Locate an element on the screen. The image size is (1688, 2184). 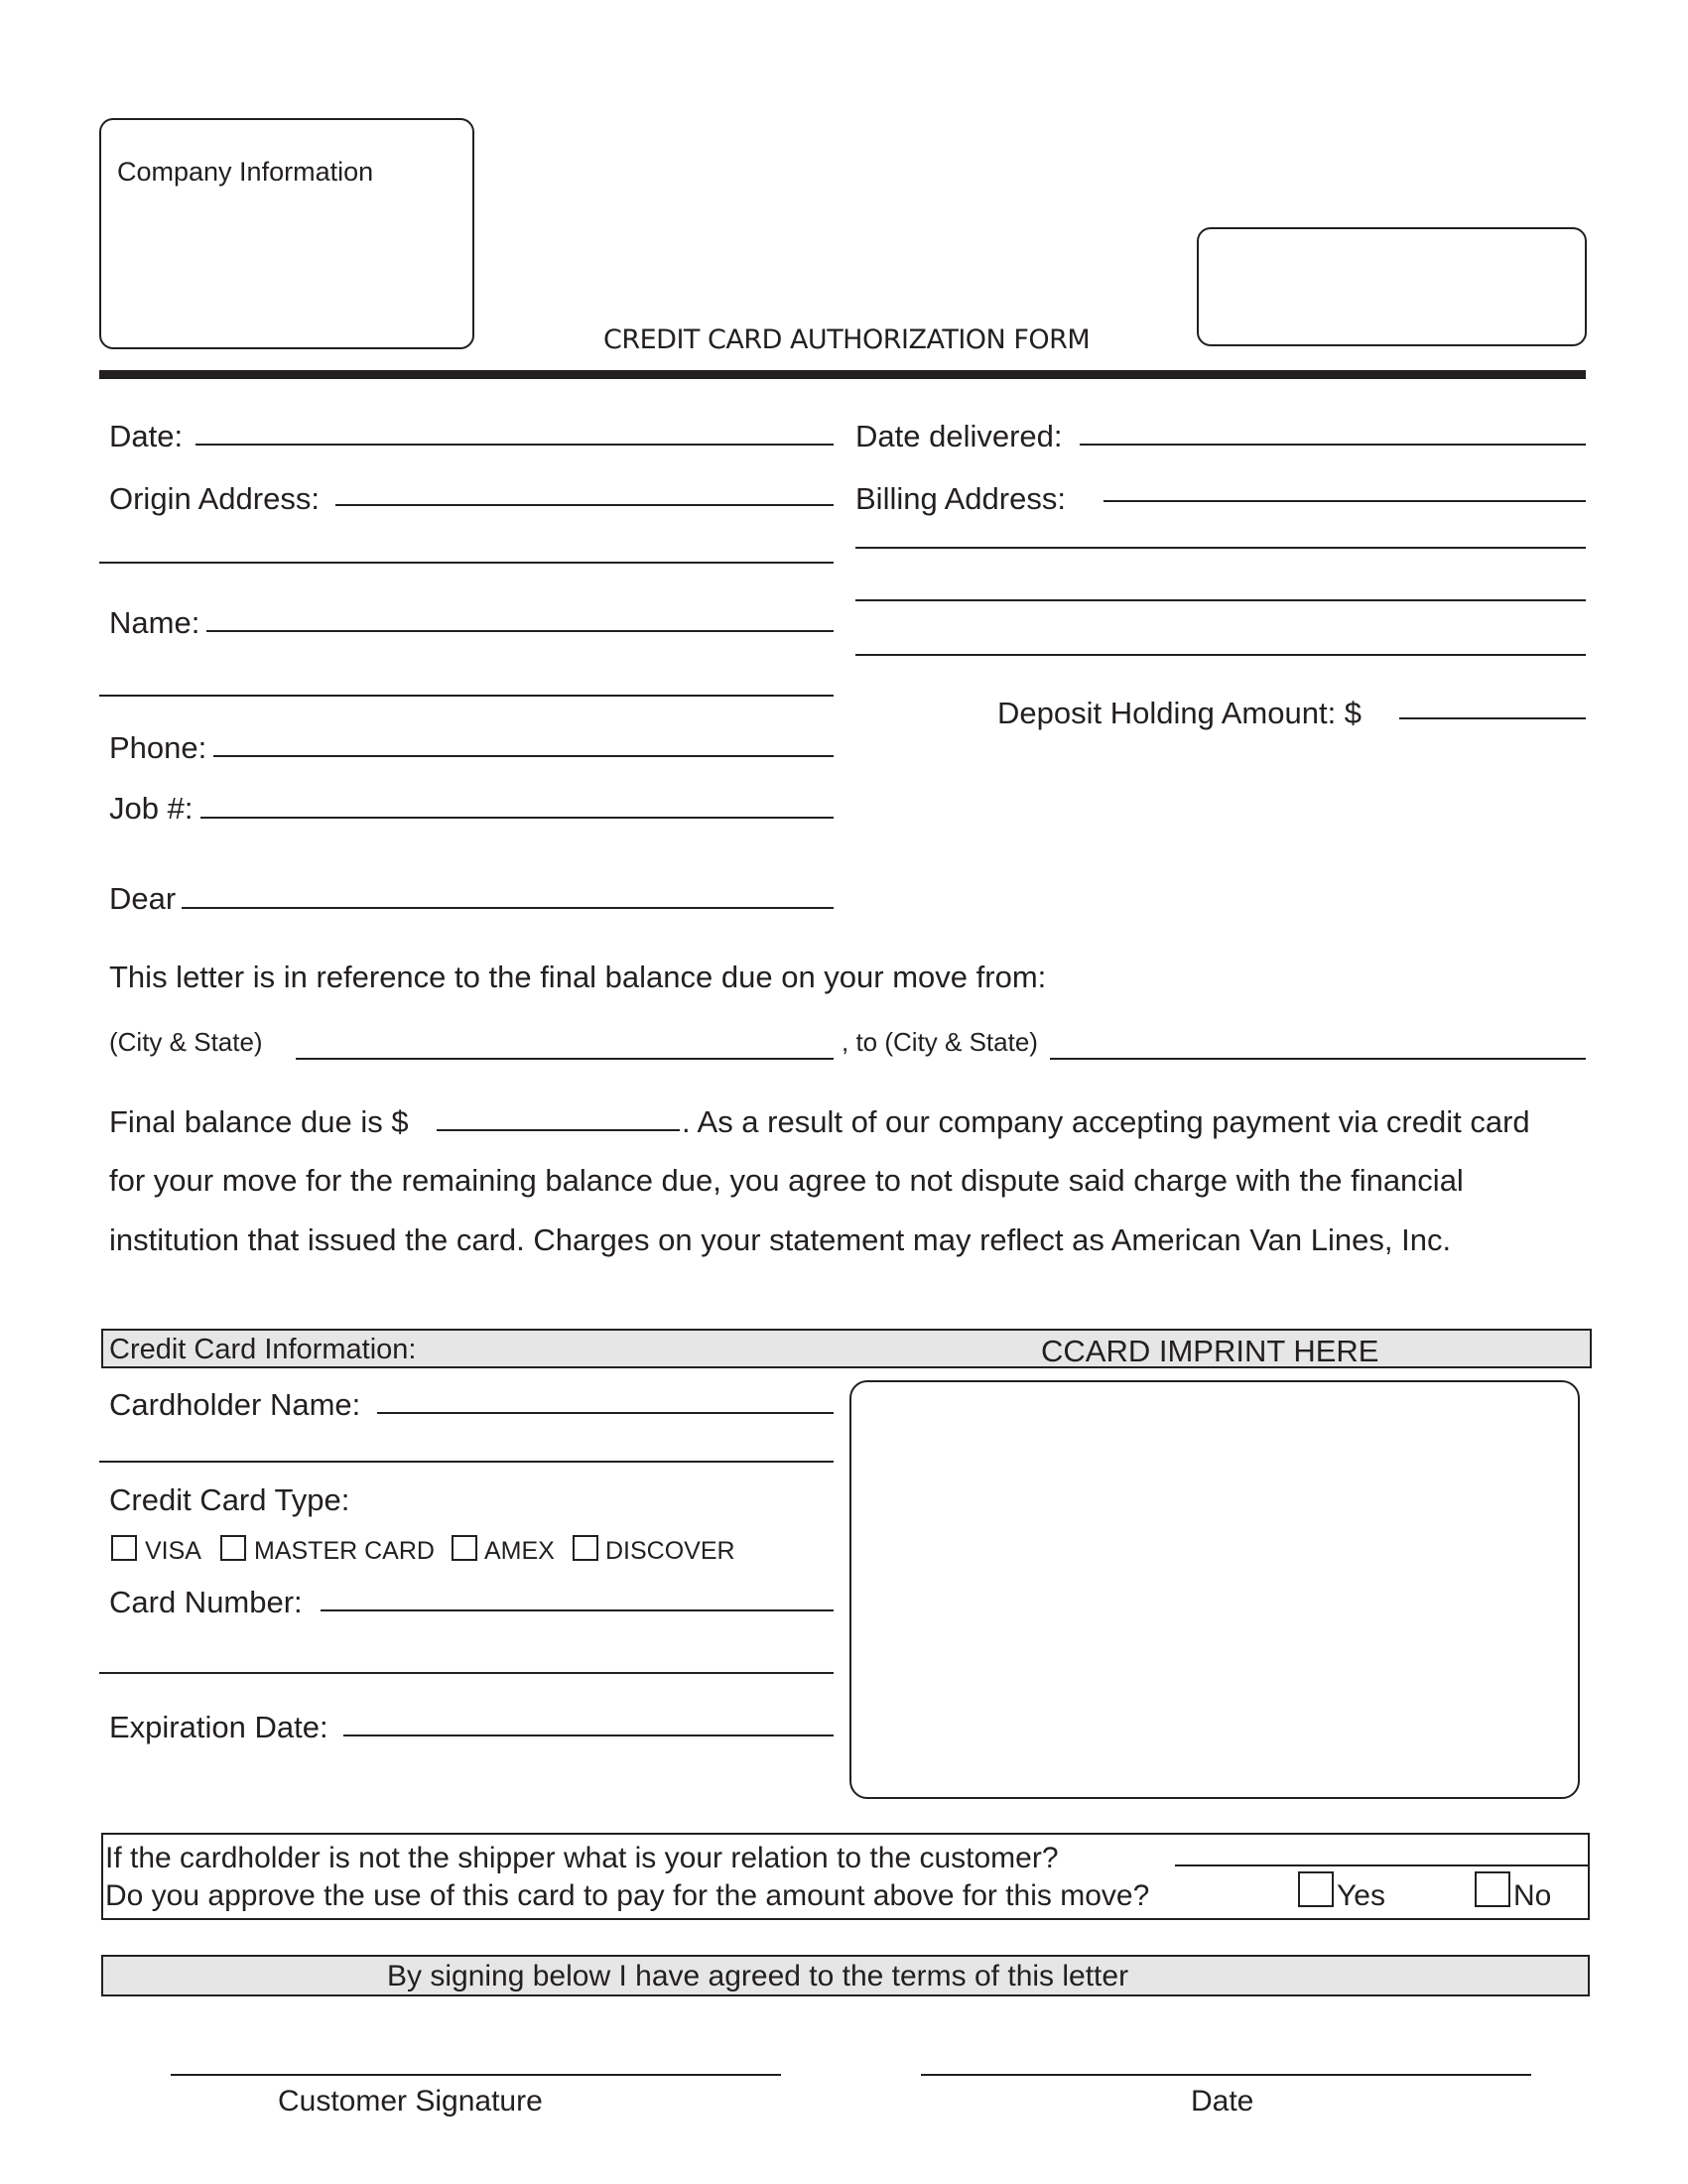
company-info-label: Company Information is located at coordinates (245, 172).